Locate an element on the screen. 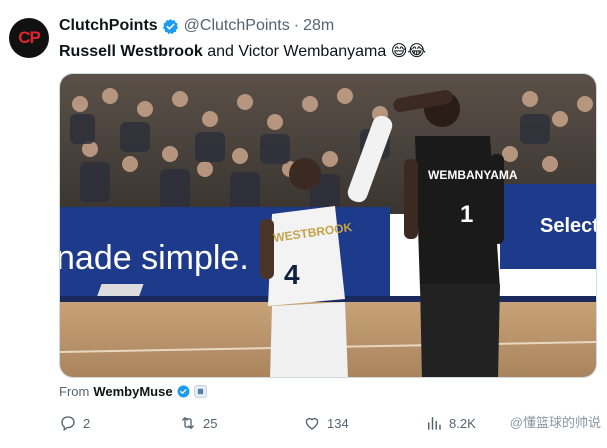 The image size is (607, 448). view-count: 8.2K is located at coordinates (462, 423).